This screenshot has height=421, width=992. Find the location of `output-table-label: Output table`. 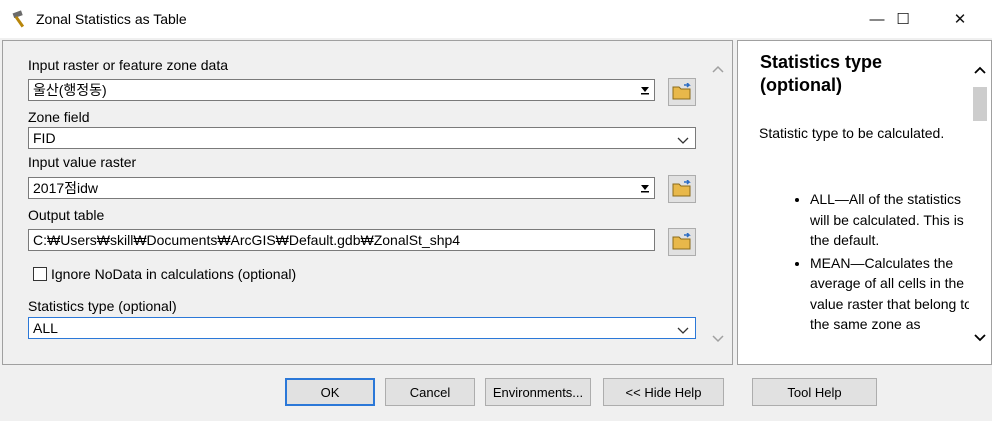

output-table-label: Output table is located at coordinates (66, 215).